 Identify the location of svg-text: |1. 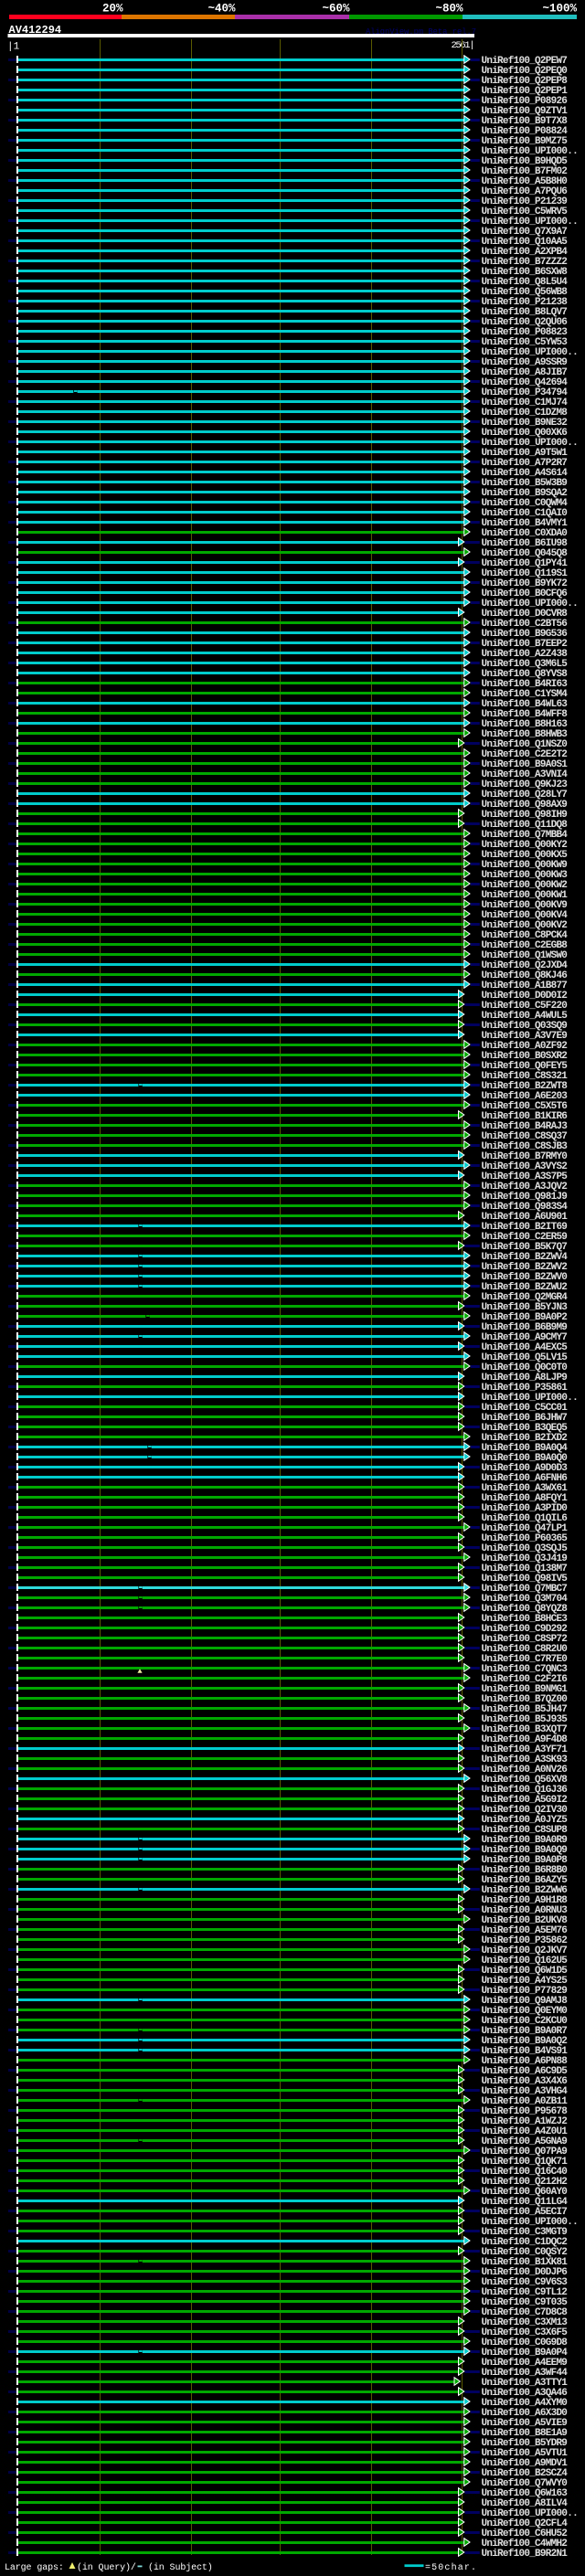
(13, 47).